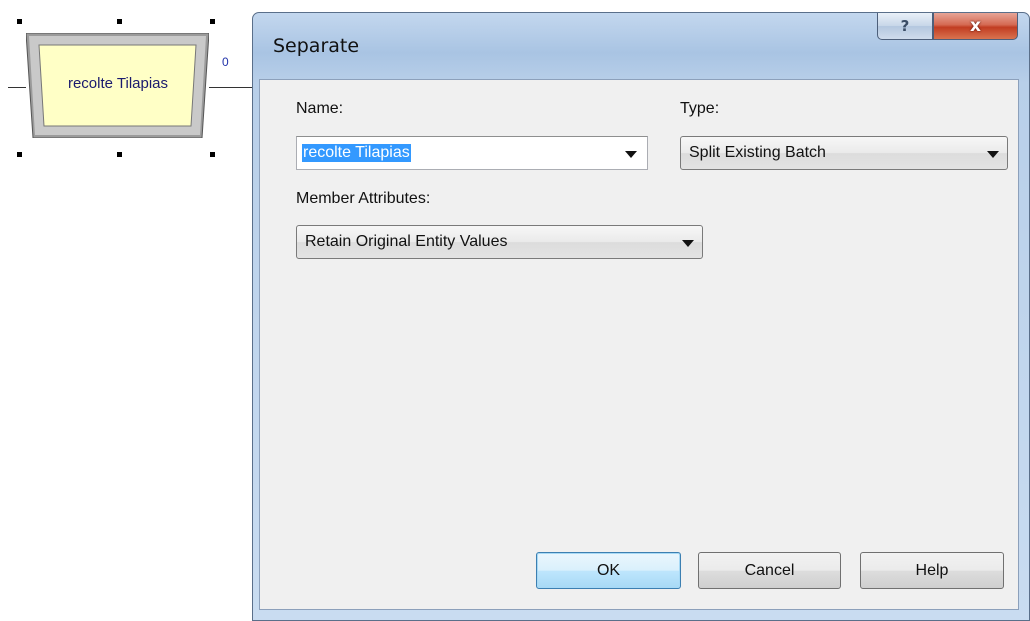  Describe the element at coordinates (975, 26) in the screenshot. I see `close-icon: x` at that location.